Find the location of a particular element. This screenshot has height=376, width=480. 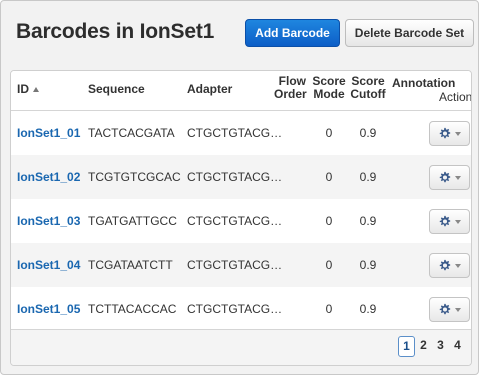

barcode-id-link: IonSet1_05 is located at coordinates (48, 309).